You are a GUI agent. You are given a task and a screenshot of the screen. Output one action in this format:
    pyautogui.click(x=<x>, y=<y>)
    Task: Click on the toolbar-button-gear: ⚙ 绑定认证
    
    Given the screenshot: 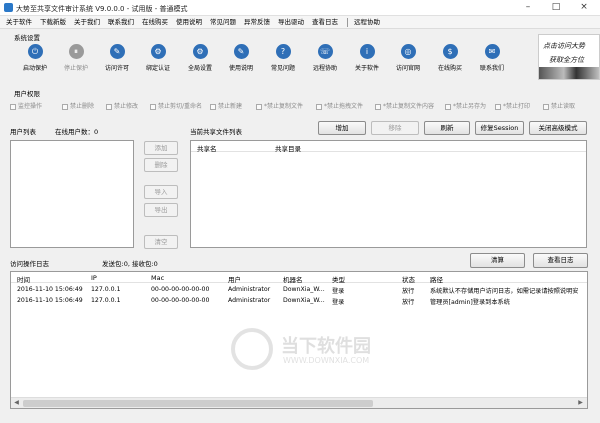 What is the action you would take?
    pyautogui.click(x=158, y=60)
    